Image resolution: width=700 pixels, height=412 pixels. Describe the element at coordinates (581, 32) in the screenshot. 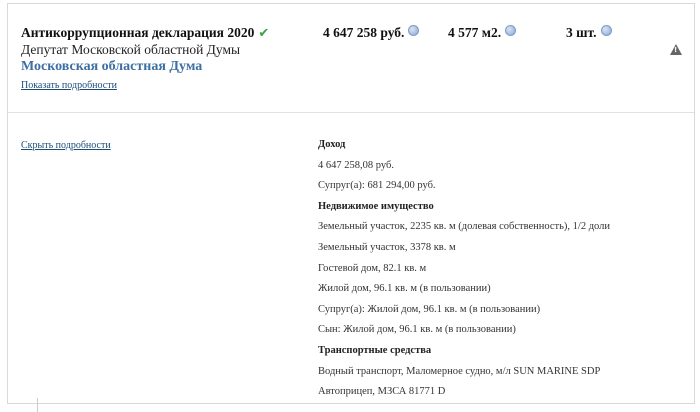

I see `vehicles-total: 3 шт.` at that location.